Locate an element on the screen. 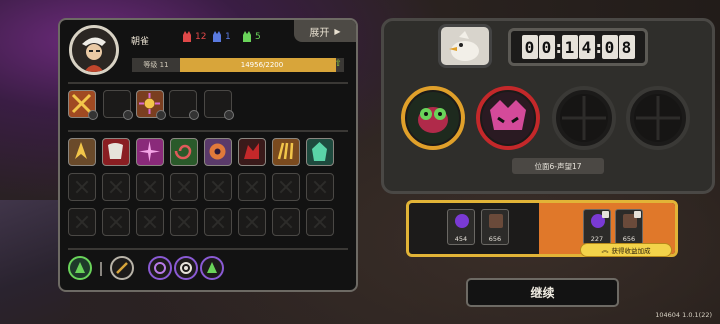  at-symbol-icon is located at coordinates (186, 268).